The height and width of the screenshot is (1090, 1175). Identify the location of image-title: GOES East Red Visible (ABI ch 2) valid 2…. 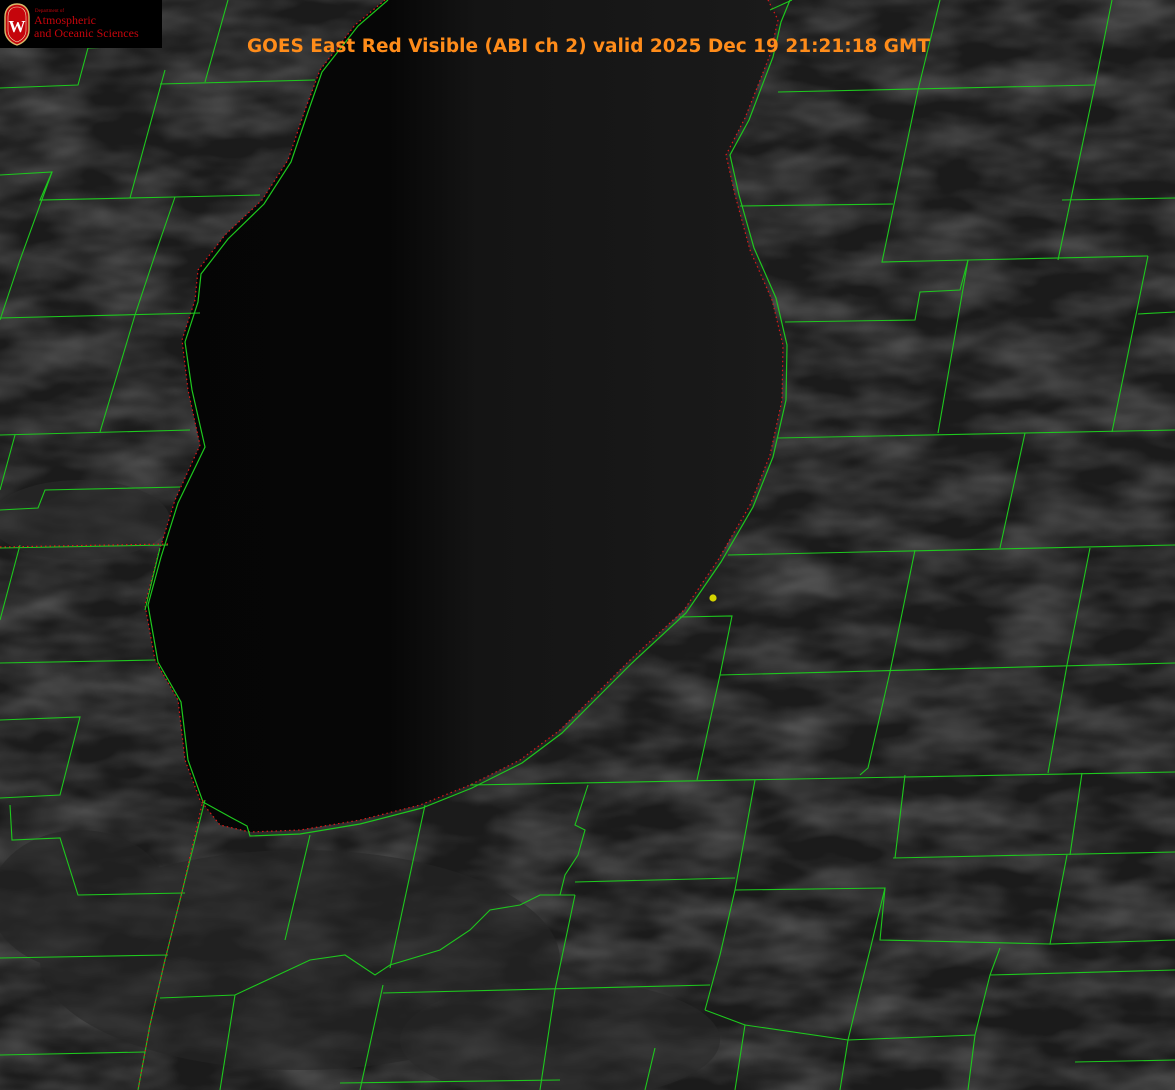
(588, 46).